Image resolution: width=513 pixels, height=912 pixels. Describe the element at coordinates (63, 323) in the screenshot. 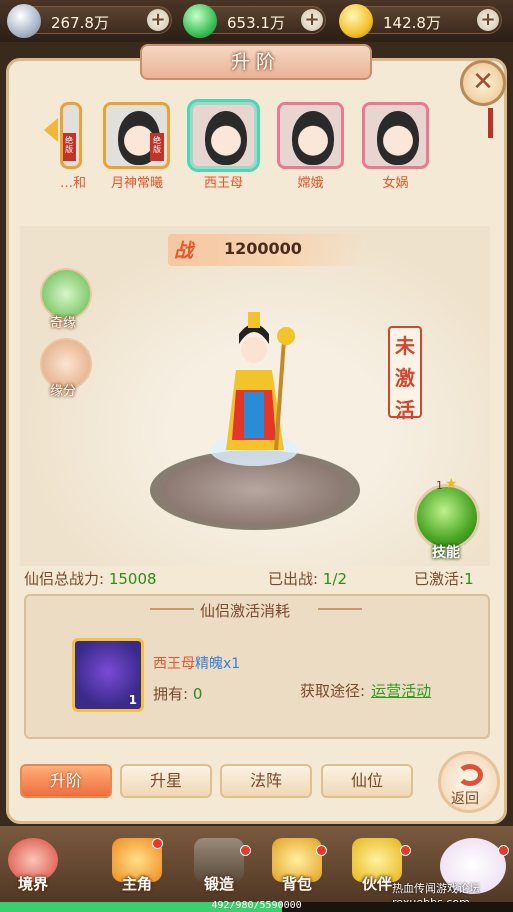

I see `qiyuan-label: 奇缘` at that location.